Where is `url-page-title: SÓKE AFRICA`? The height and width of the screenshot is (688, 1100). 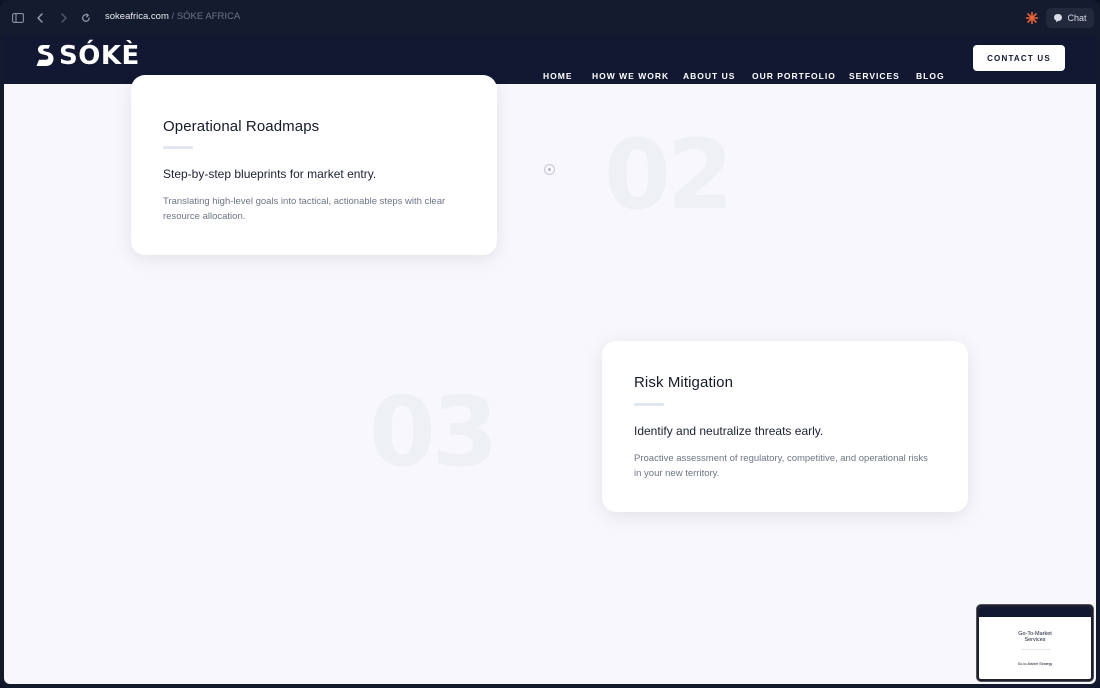 url-page-title: SÓKE AFRICA is located at coordinates (208, 16).